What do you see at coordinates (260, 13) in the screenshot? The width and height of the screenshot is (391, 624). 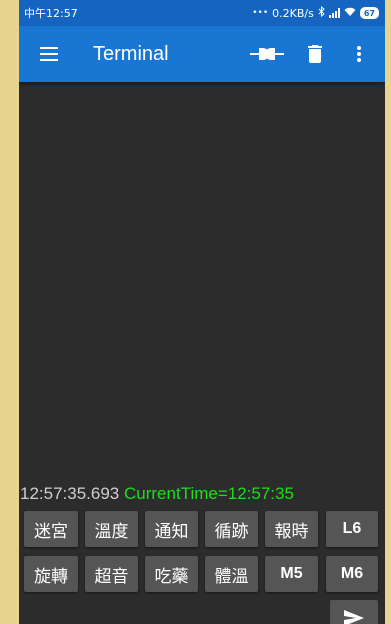 I see `status-dots: •••` at bounding box center [260, 13].